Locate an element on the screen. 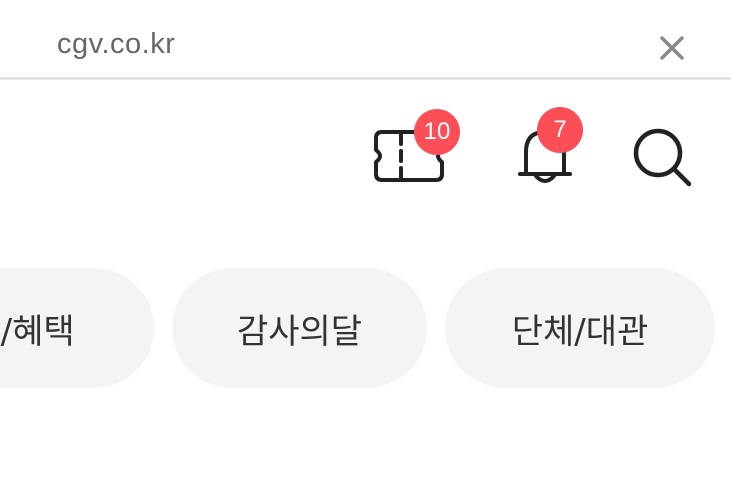 This screenshot has width=731, height=501. chip-thanks-month: 감사의달 is located at coordinates (299, 328).